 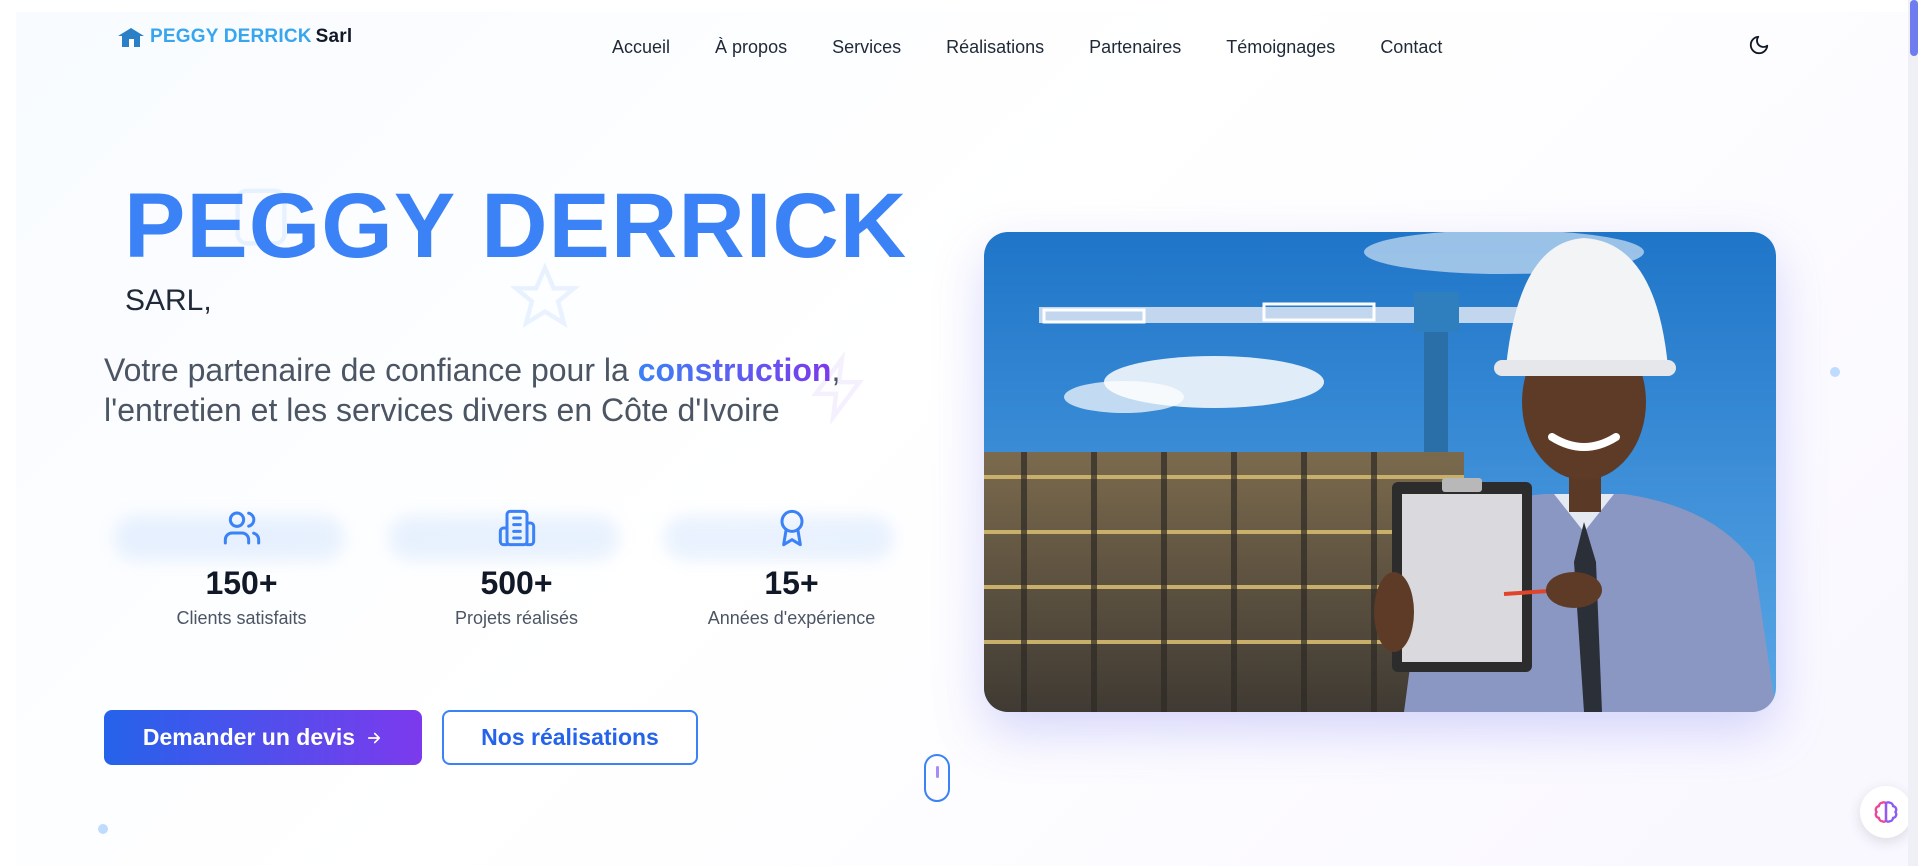 I want to click on request-quote-label: Demander un devis, so click(x=249, y=737).